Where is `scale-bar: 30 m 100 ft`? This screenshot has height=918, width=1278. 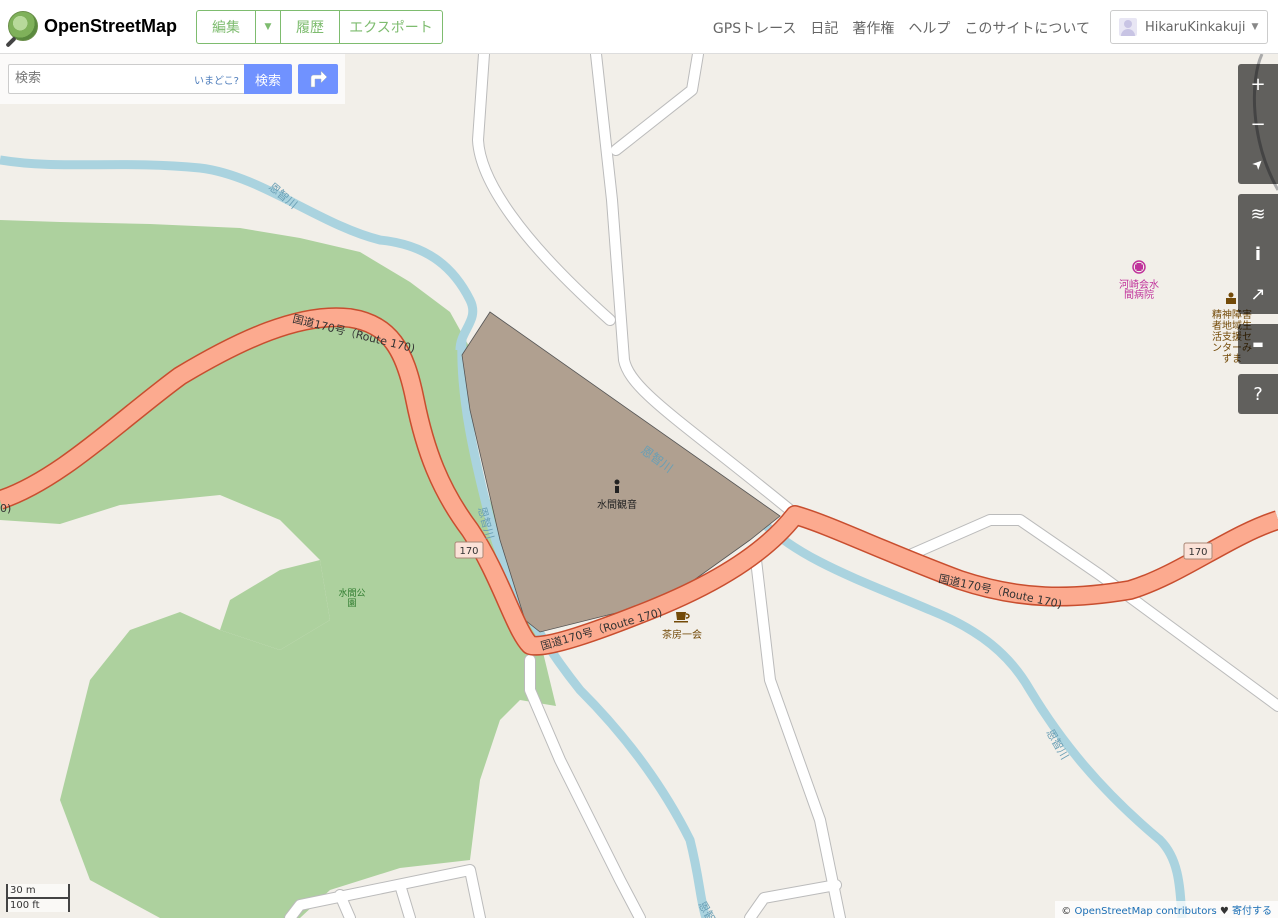 scale-bar: 30 m 100 ft is located at coordinates (38, 898).